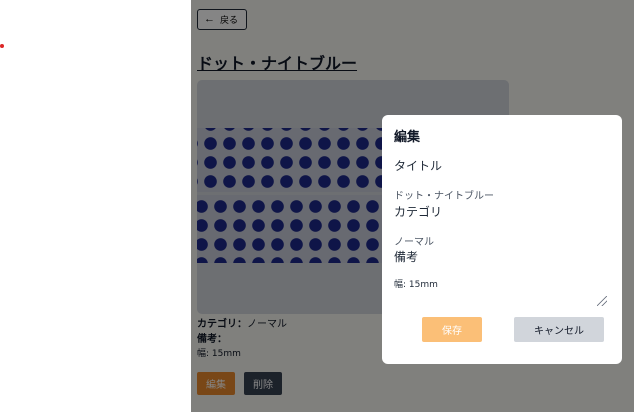 Image resolution: width=634 pixels, height=412 pixels. Describe the element at coordinates (452, 329) in the screenshot. I see `save-button: 保存` at that location.